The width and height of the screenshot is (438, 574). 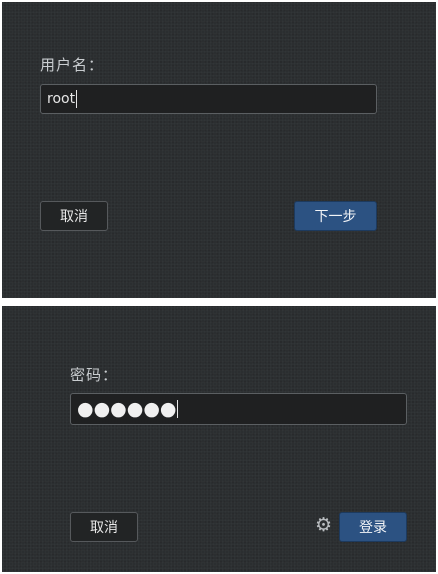 I want to click on password-label: 密码：, so click(x=94, y=375).